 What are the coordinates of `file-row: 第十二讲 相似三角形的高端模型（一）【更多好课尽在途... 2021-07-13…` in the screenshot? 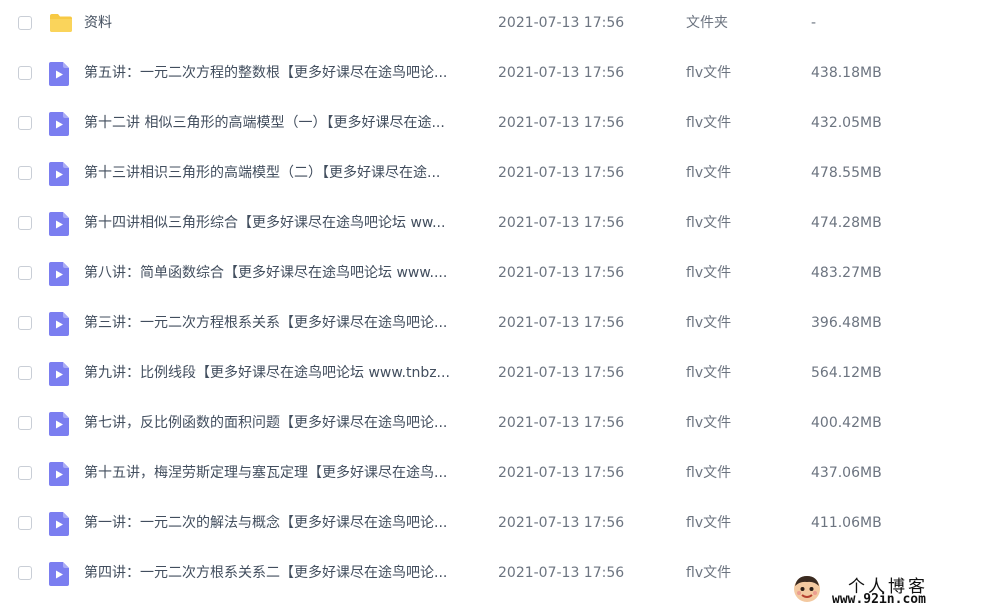 It's located at (491, 125).